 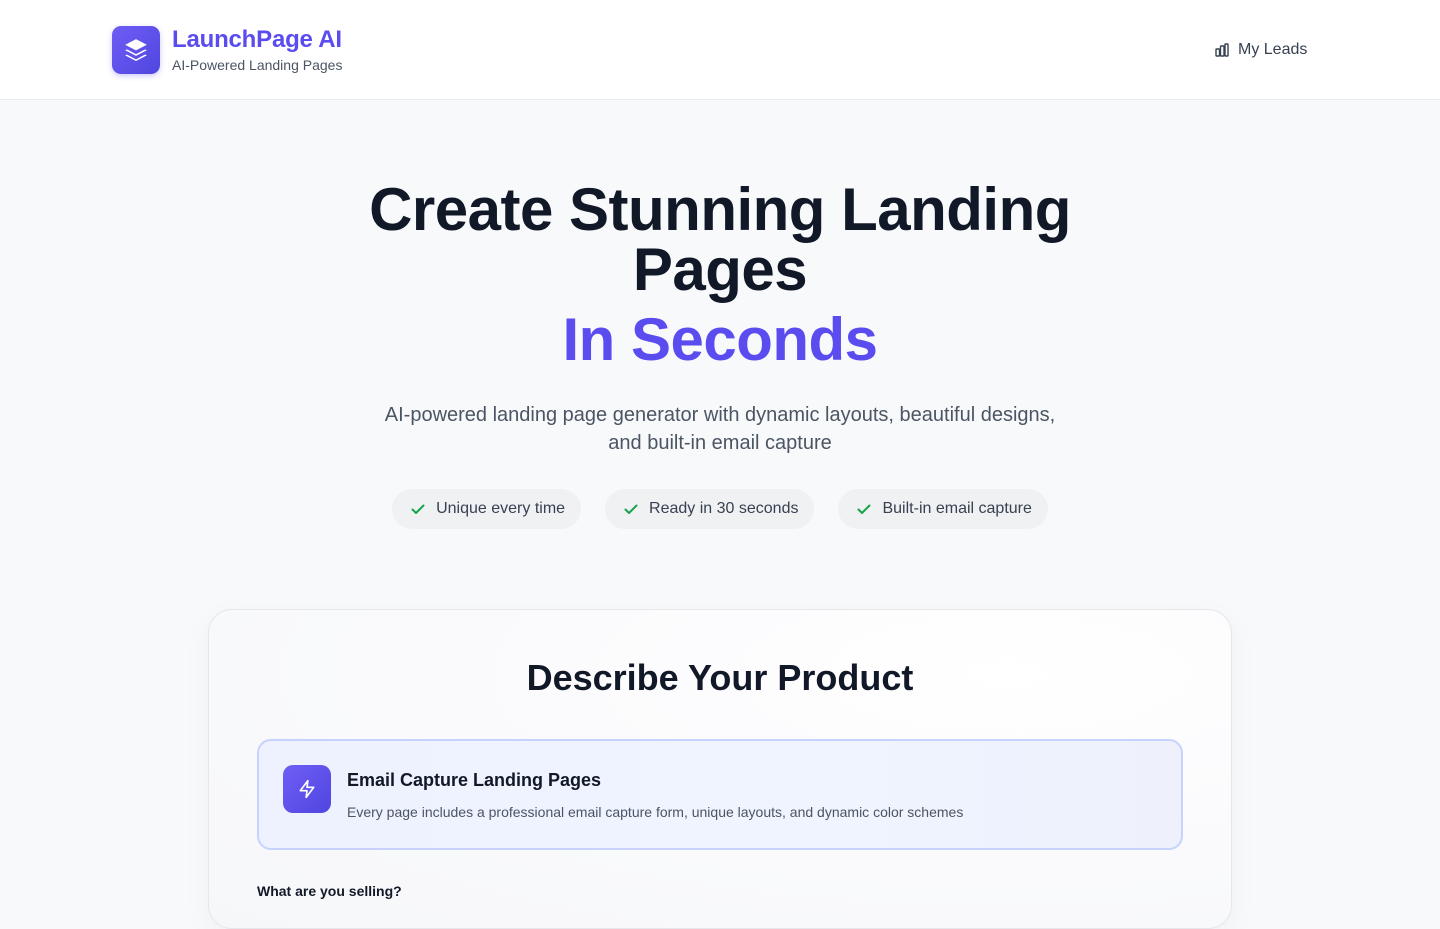 I want to click on feature-pill-email: Built-in email capture, so click(x=943, y=509).